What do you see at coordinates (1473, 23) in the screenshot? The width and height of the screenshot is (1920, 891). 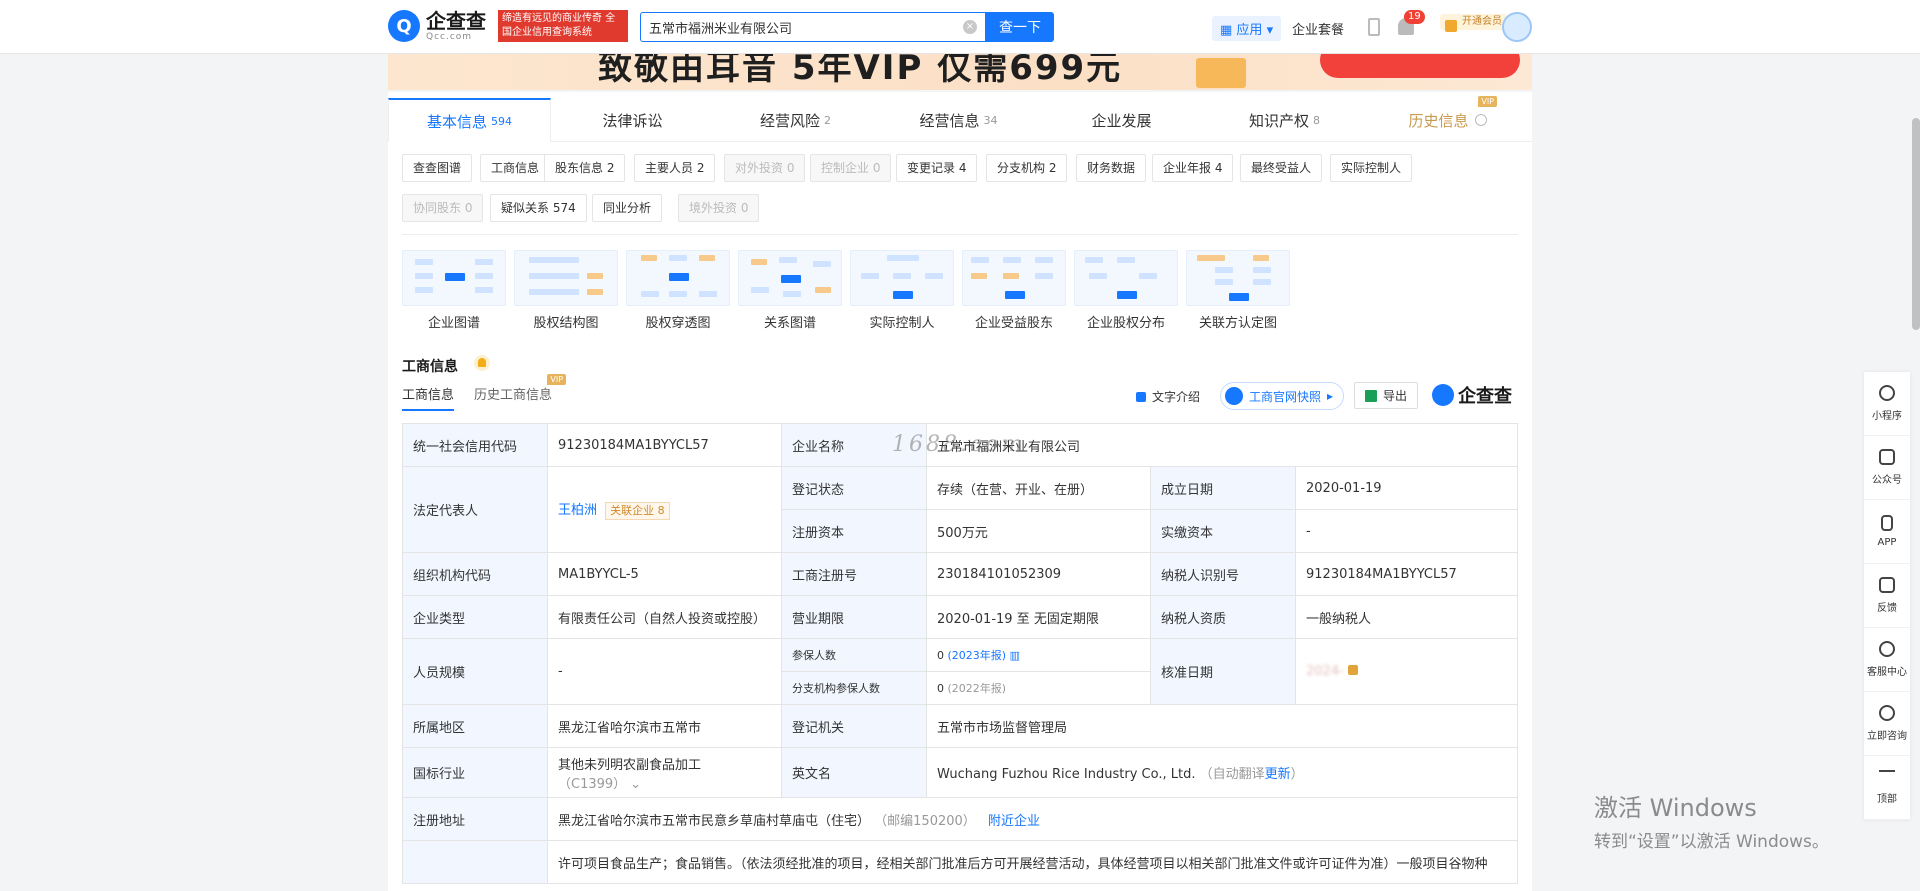 I see `open-vip-button: 开通会员` at bounding box center [1473, 23].